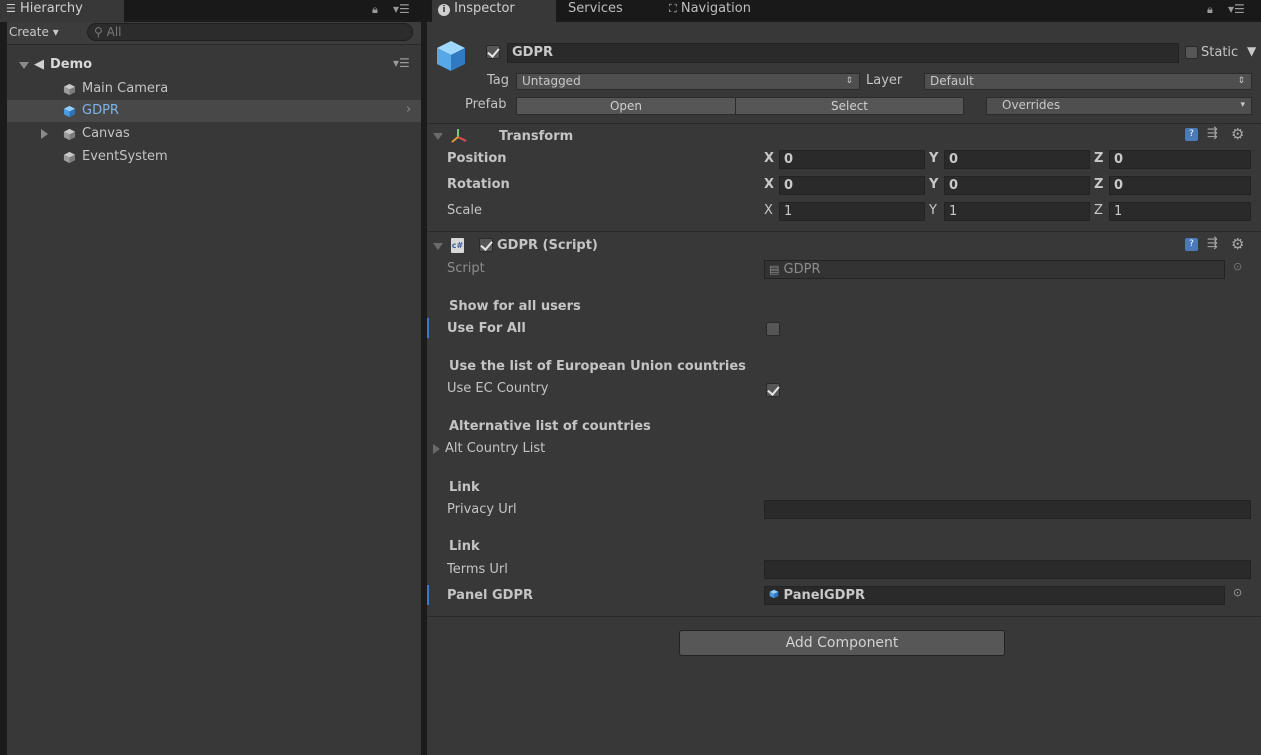  I want to click on rotation-x-field: 0, so click(852, 185).